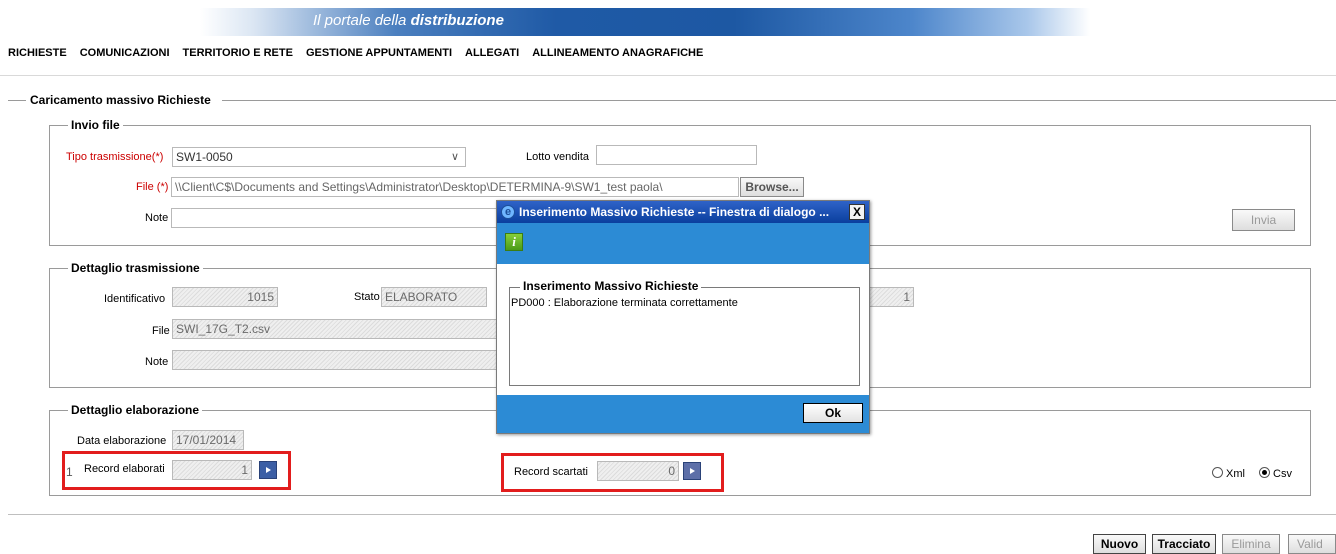 Image resolution: width=1336 pixels, height=554 pixels. I want to click on tipo-trasmissione-select: SW1-0050 ∨, so click(319, 157).